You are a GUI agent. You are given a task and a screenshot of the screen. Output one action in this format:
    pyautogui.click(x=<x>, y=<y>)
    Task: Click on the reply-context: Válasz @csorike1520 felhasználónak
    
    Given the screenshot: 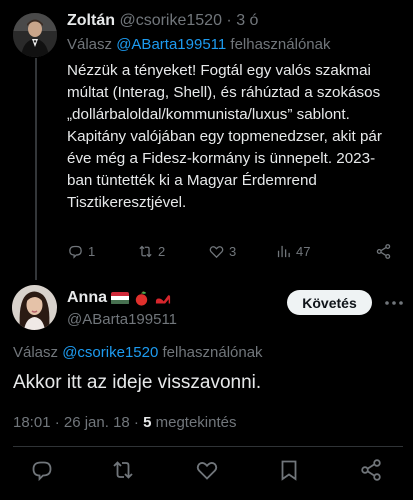 What is the action you would take?
    pyautogui.click(x=138, y=352)
    